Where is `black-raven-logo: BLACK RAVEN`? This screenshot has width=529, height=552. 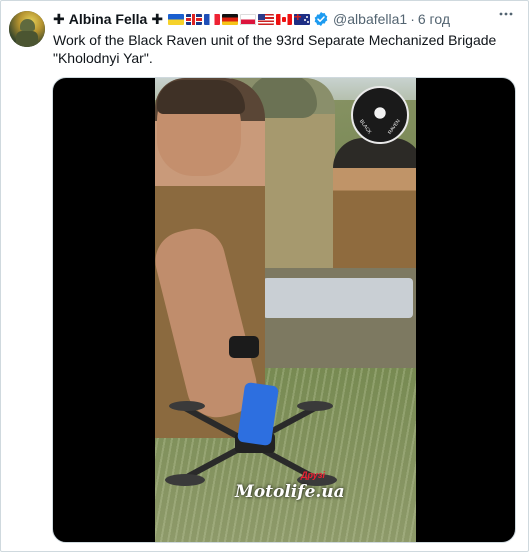 black-raven-logo: BLACK RAVEN is located at coordinates (380, 115).